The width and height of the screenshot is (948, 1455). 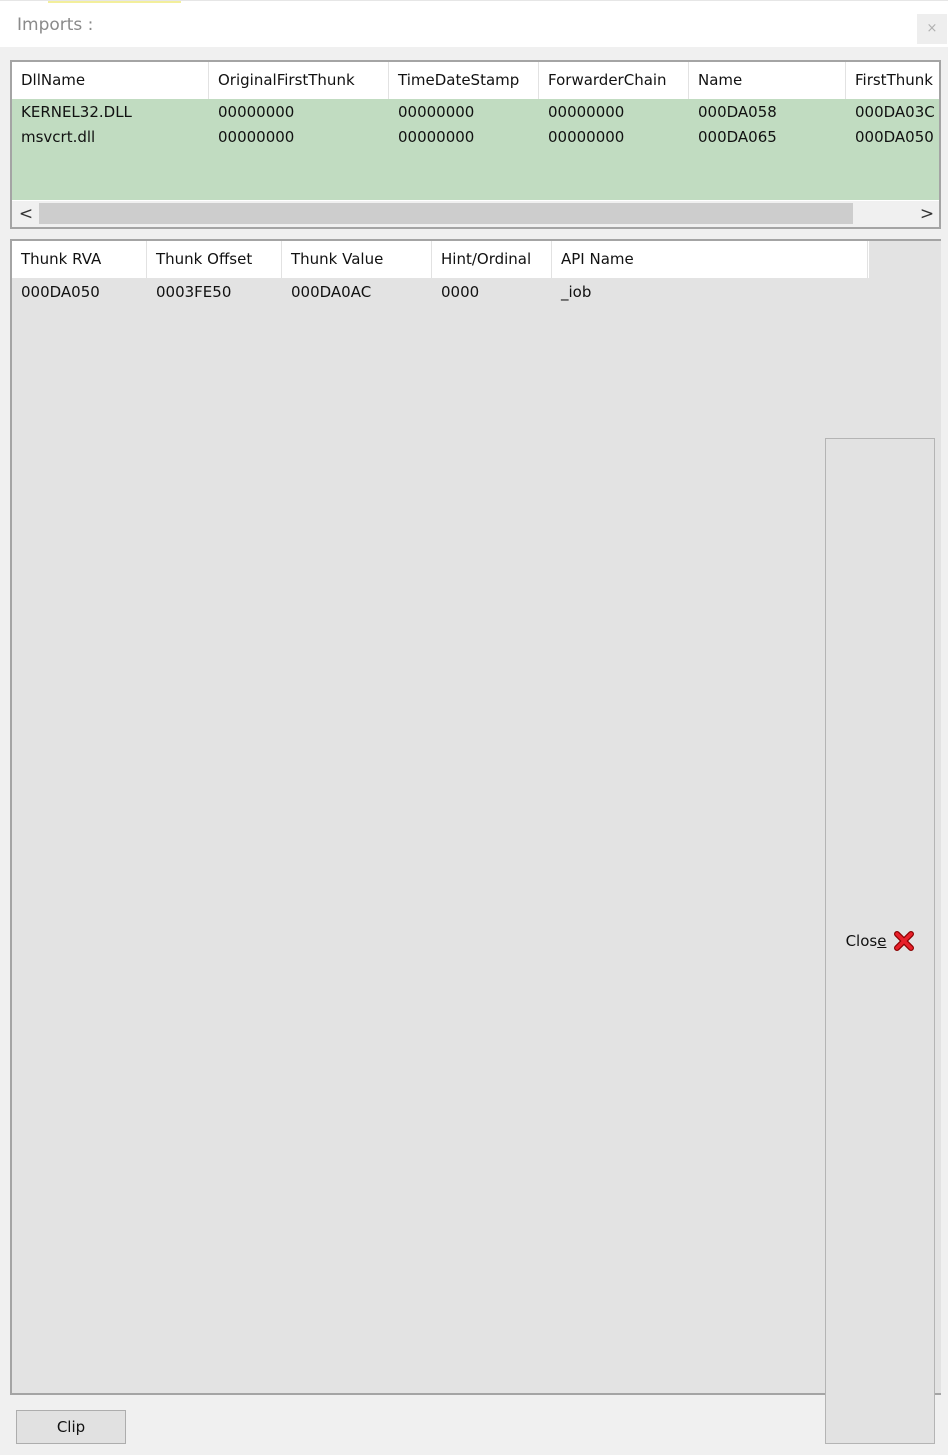 I want to click on cell-api-name: _iob, so click(x=576, y=292).